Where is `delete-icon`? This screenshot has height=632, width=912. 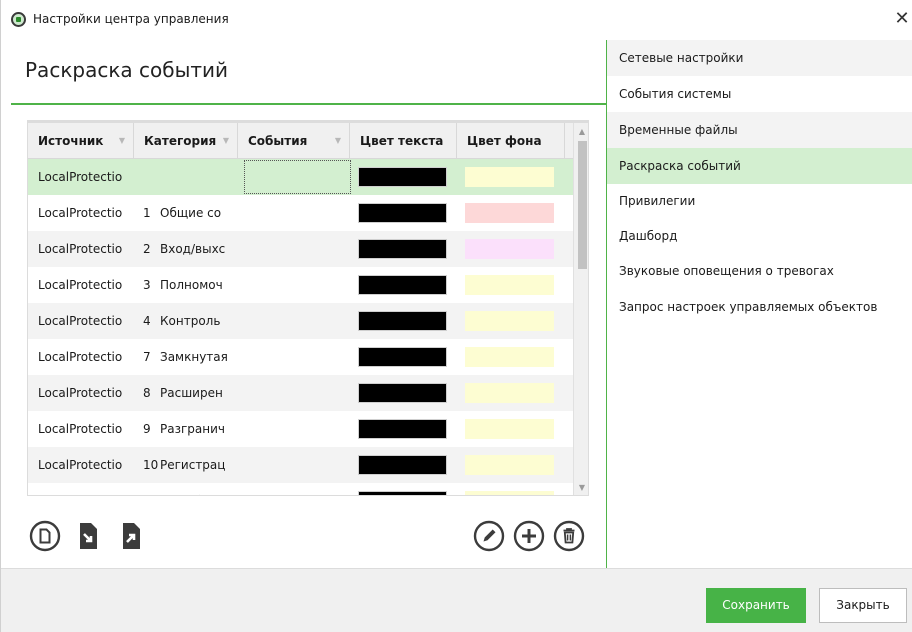
delete-icon is located at coordinates (569, 536).